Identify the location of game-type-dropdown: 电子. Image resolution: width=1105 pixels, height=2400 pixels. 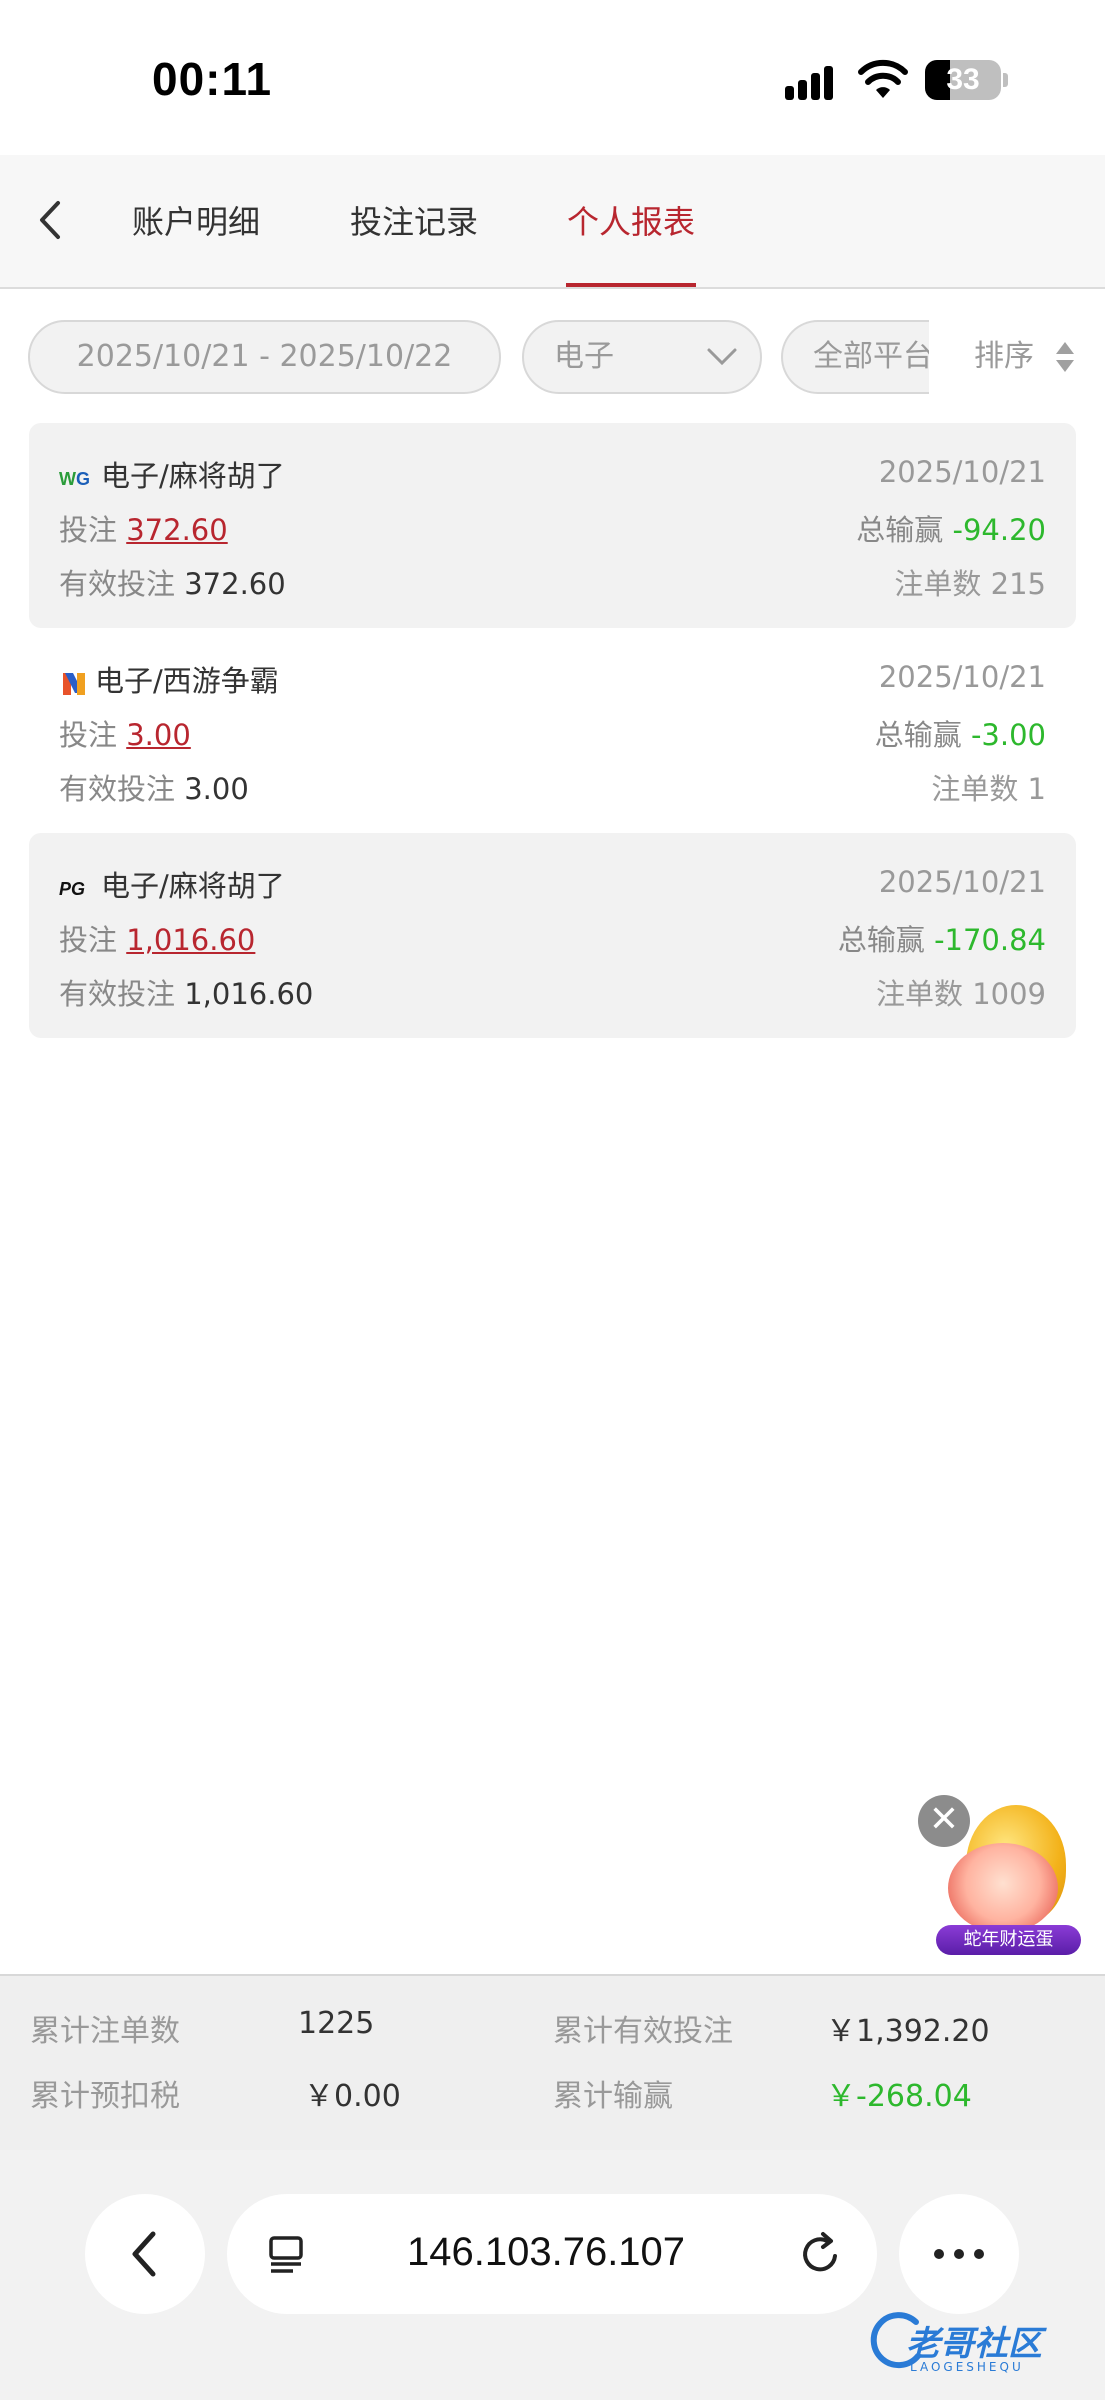
(642, 357).